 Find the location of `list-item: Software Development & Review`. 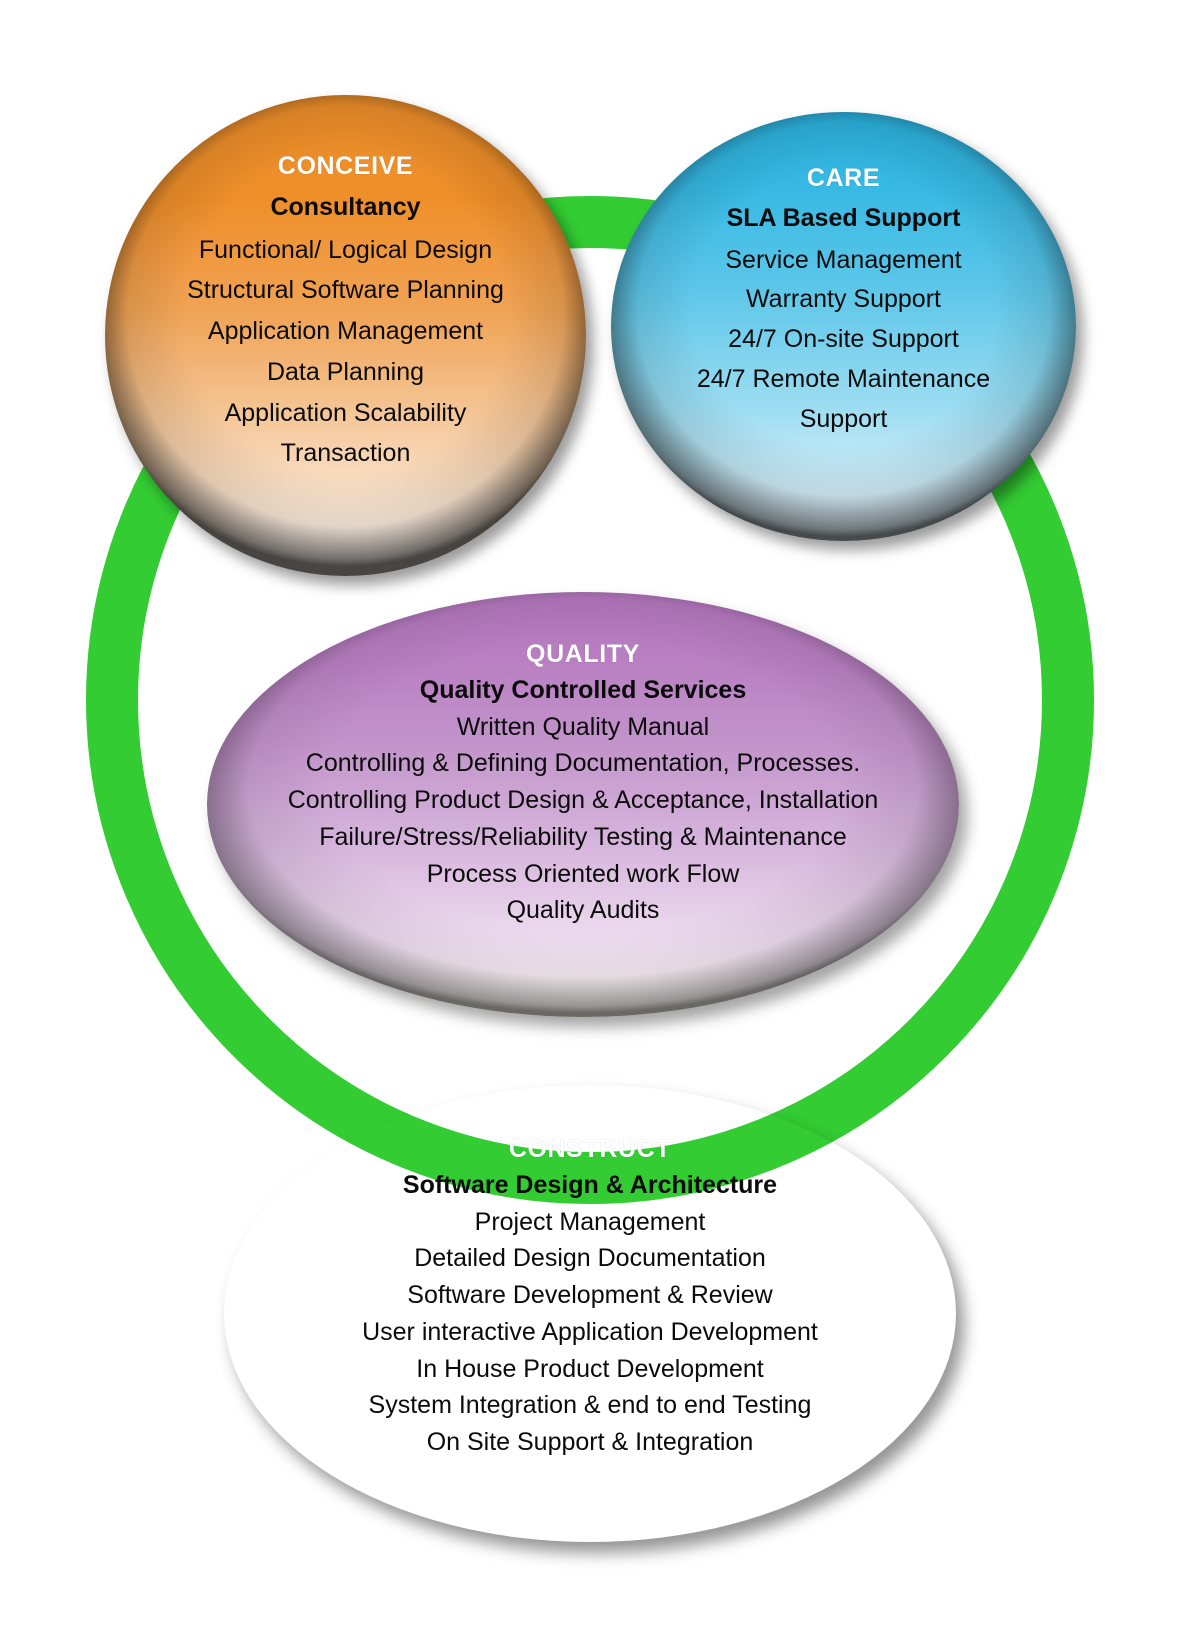

list-item: Software Development & Review is located at coordinates (590, 1295).